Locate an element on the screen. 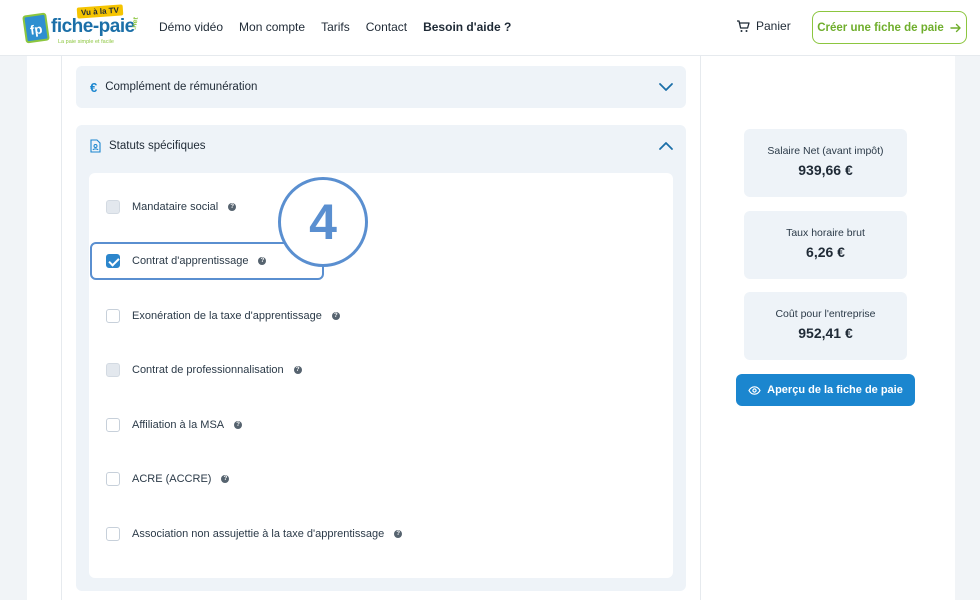  logo-text: fiche-paie is located at coordinates (93, 26).